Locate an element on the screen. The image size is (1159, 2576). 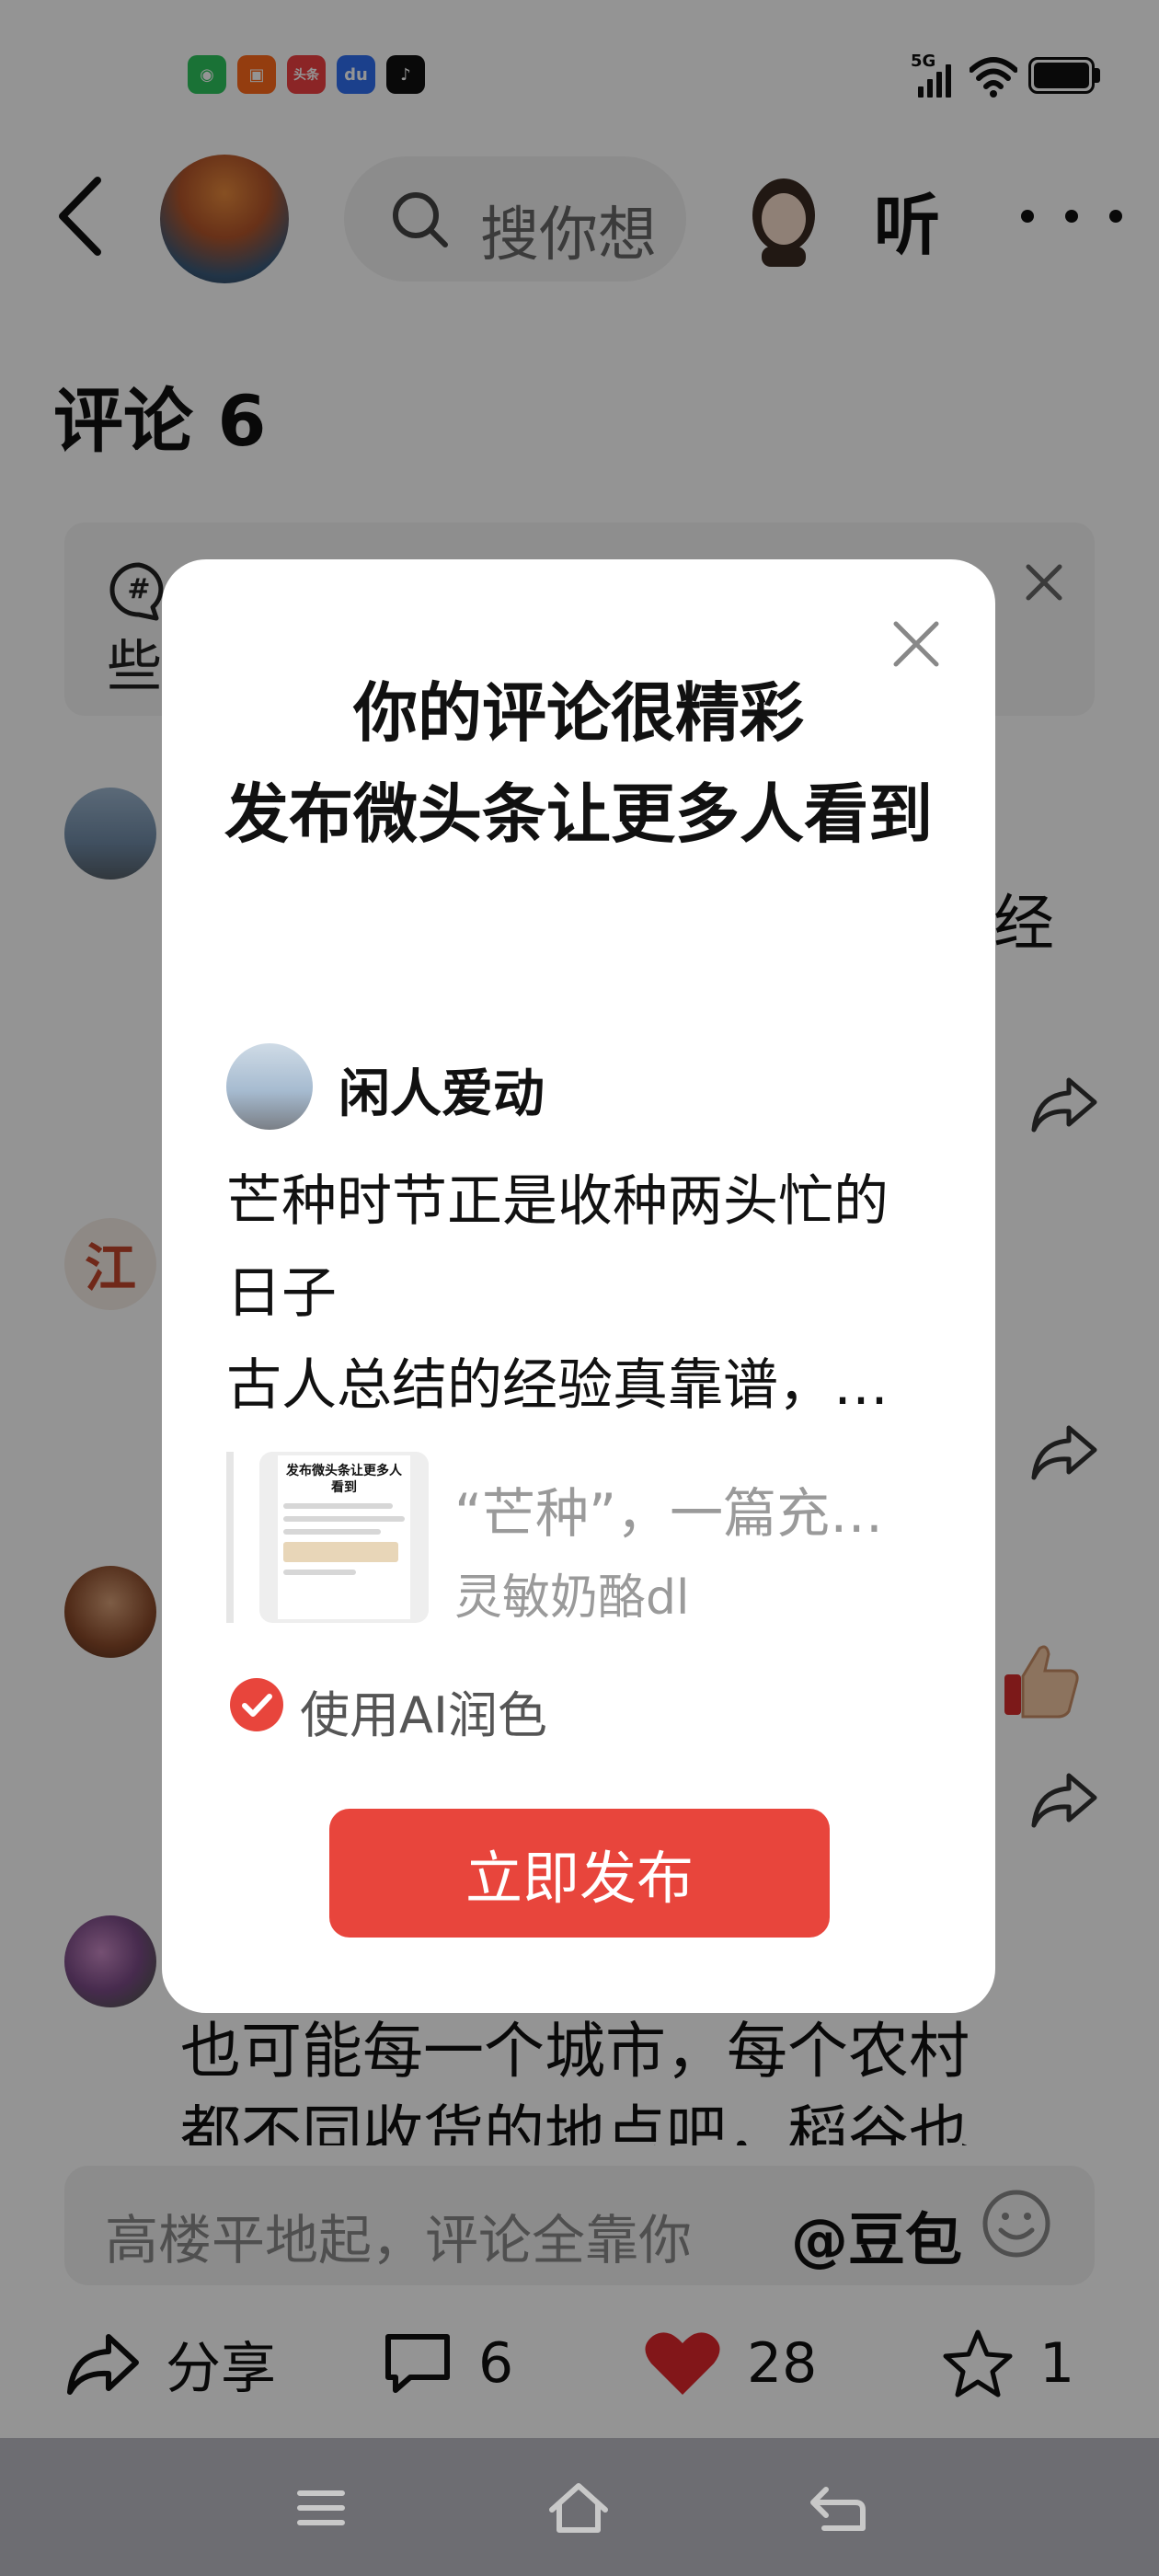
quote-bar is located at coordinates (230, 1537).